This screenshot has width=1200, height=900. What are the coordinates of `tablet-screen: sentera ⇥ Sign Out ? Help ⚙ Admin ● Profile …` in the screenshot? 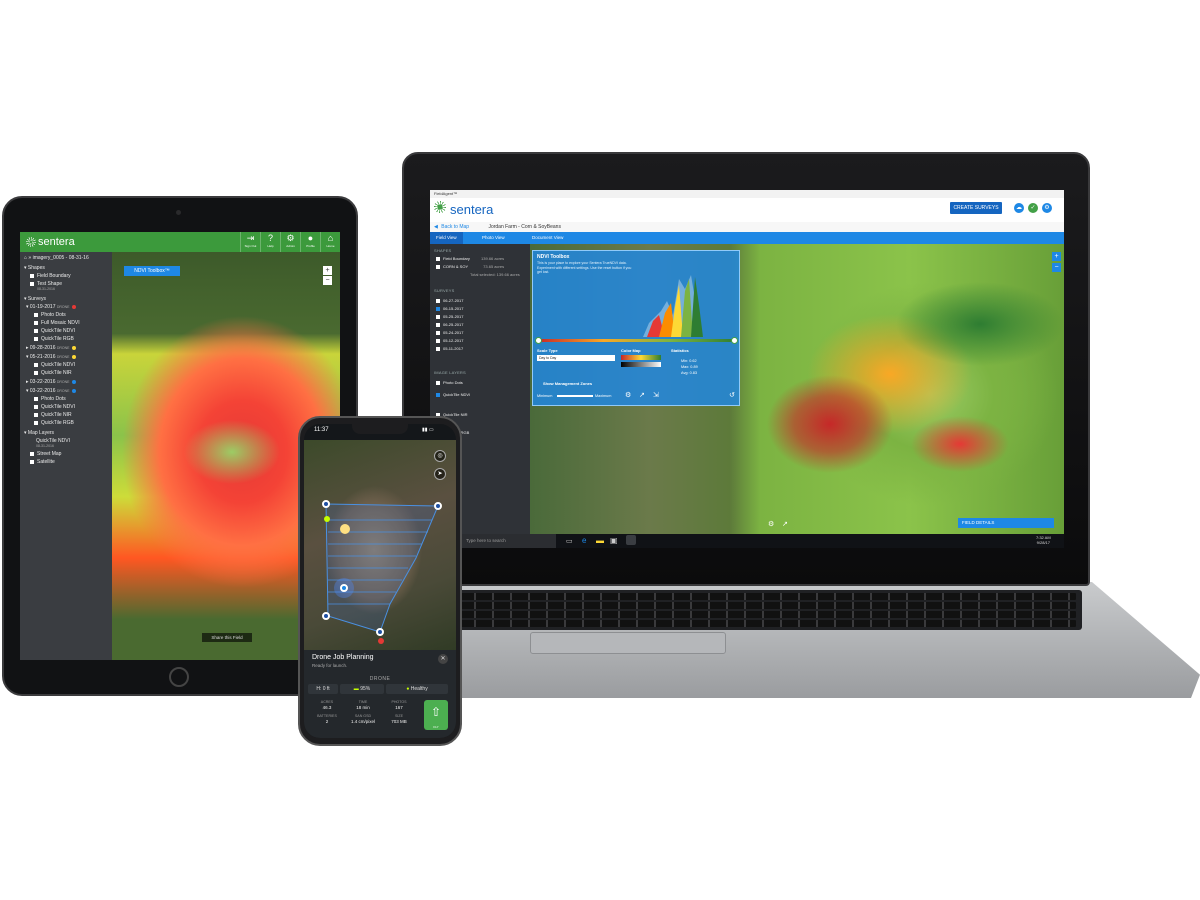 It's located at (180, 446).